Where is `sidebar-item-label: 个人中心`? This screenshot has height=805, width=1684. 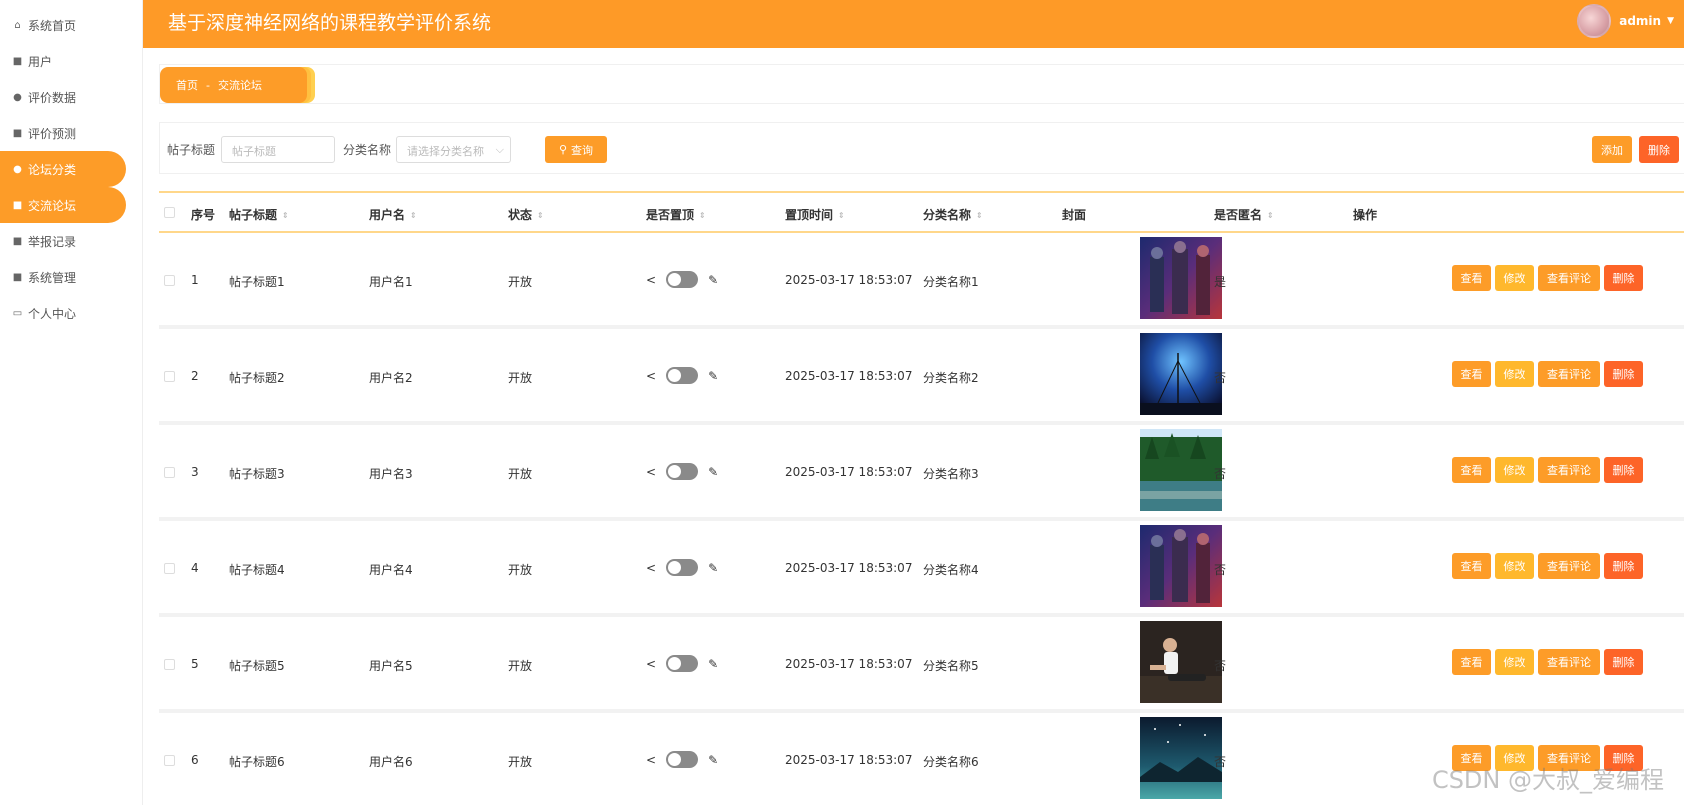 sidebar-item-label: 个人中心 is located at coordinates (52, 313).